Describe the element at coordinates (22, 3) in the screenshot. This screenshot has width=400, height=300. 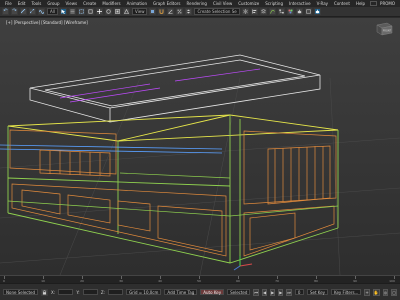
I see `menu-edit: Edit` at that location.